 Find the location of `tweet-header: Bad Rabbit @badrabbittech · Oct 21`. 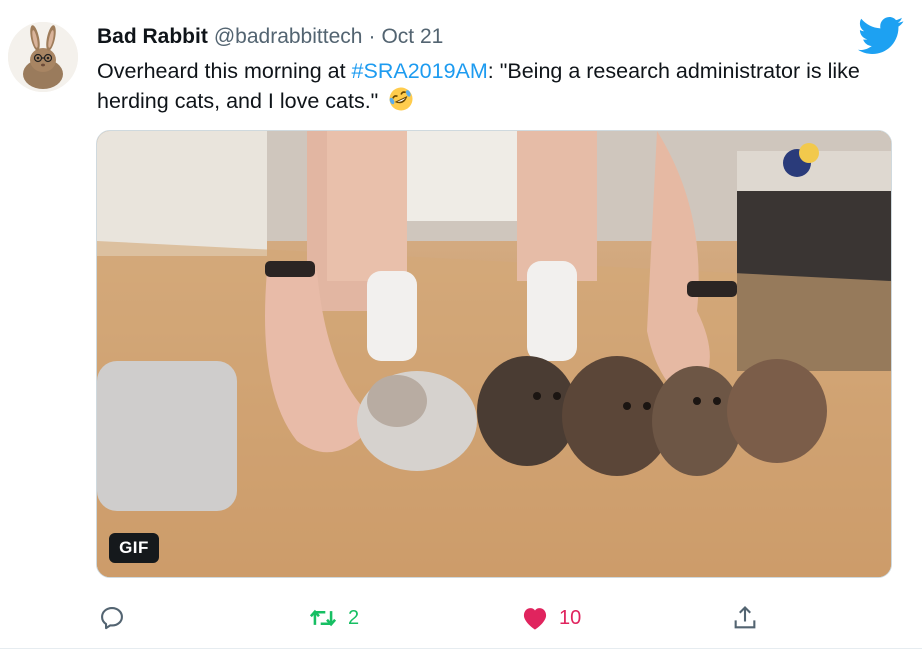

tweet-header: Bad Rabbit @badrabbittech · Oct 21 is located at coordinates (270, 37).